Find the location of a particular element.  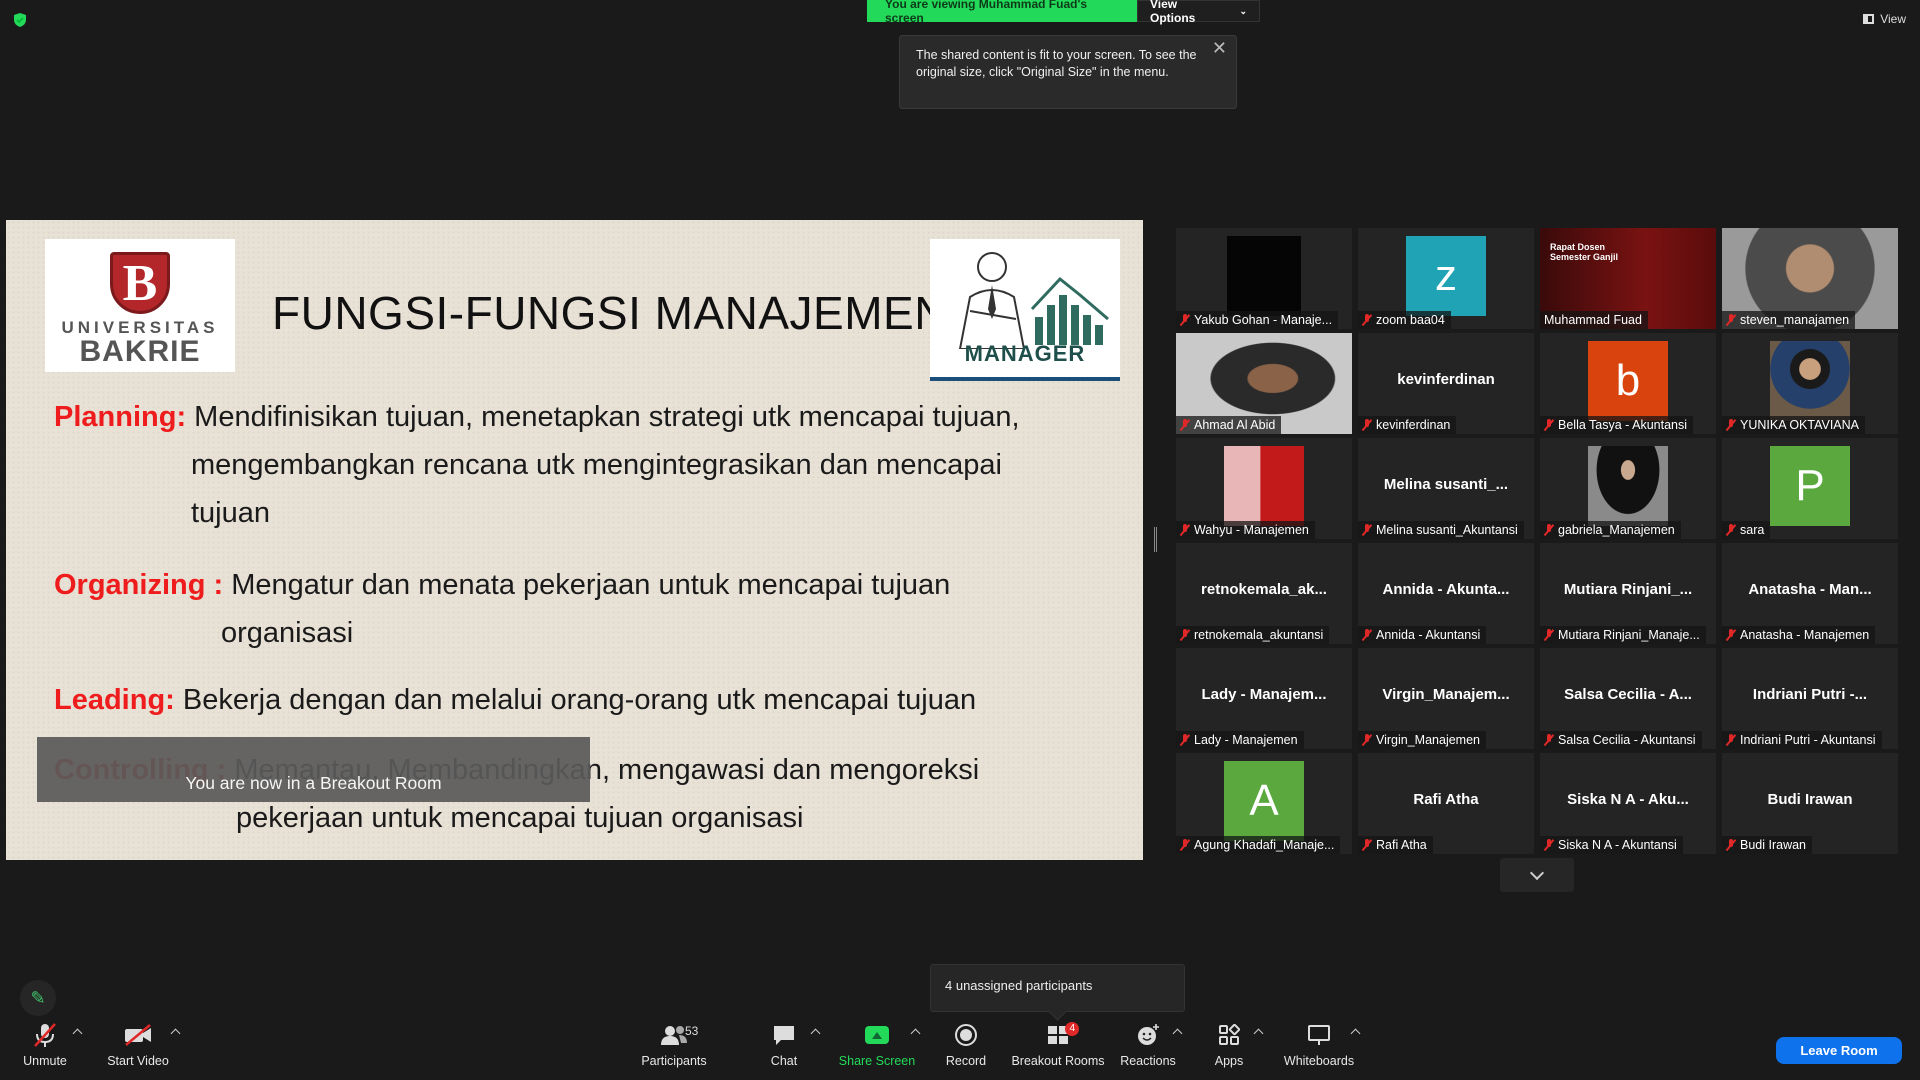

participant-tile: Annida - Akunta... Annida - Akuntansi is located at coordinates (1446, 593).